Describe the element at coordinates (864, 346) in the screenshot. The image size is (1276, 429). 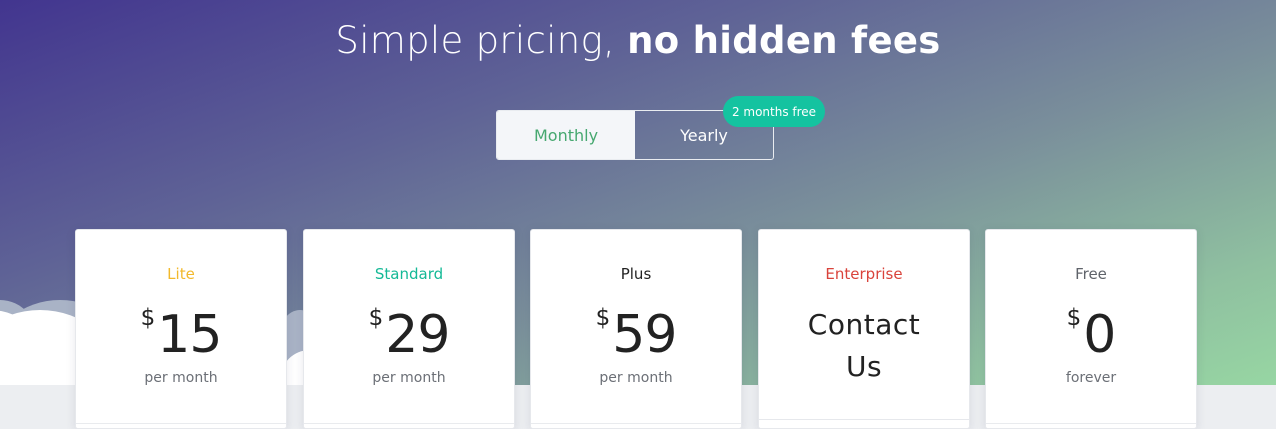
I see `contact-us-text: Contact Us` at that location.